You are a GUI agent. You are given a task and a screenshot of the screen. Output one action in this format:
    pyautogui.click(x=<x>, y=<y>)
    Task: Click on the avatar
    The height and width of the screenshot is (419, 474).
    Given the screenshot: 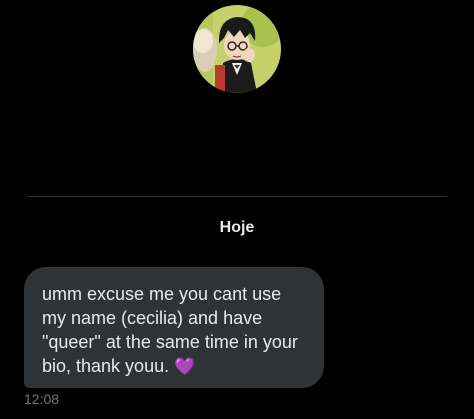 What is the action you would take?
    pyautogui.click(x=237, y=49)
    